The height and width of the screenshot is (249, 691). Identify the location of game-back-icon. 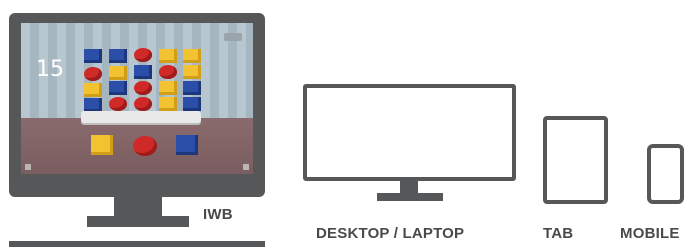
(28, 167).